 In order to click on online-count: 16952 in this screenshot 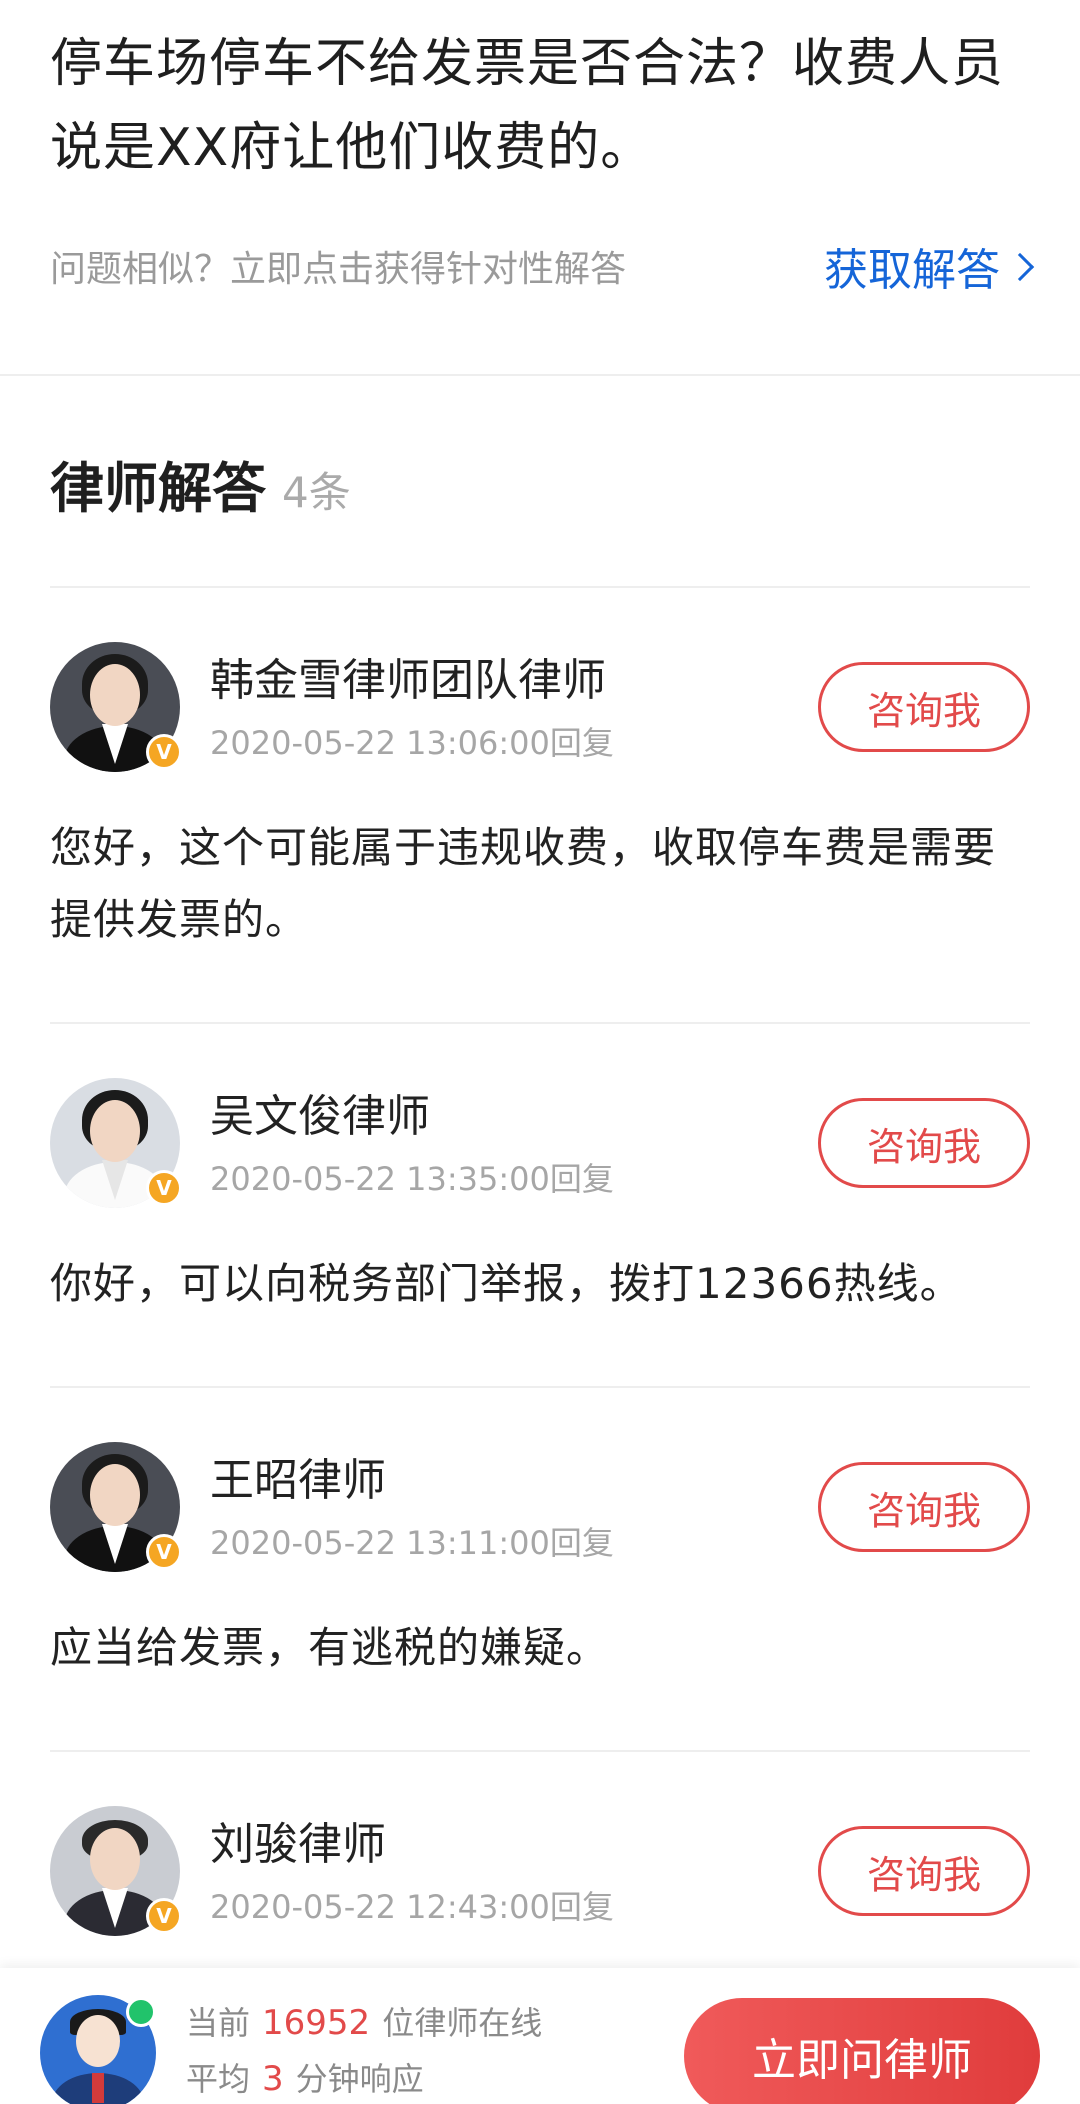, I will do `click(316, 2023)`.